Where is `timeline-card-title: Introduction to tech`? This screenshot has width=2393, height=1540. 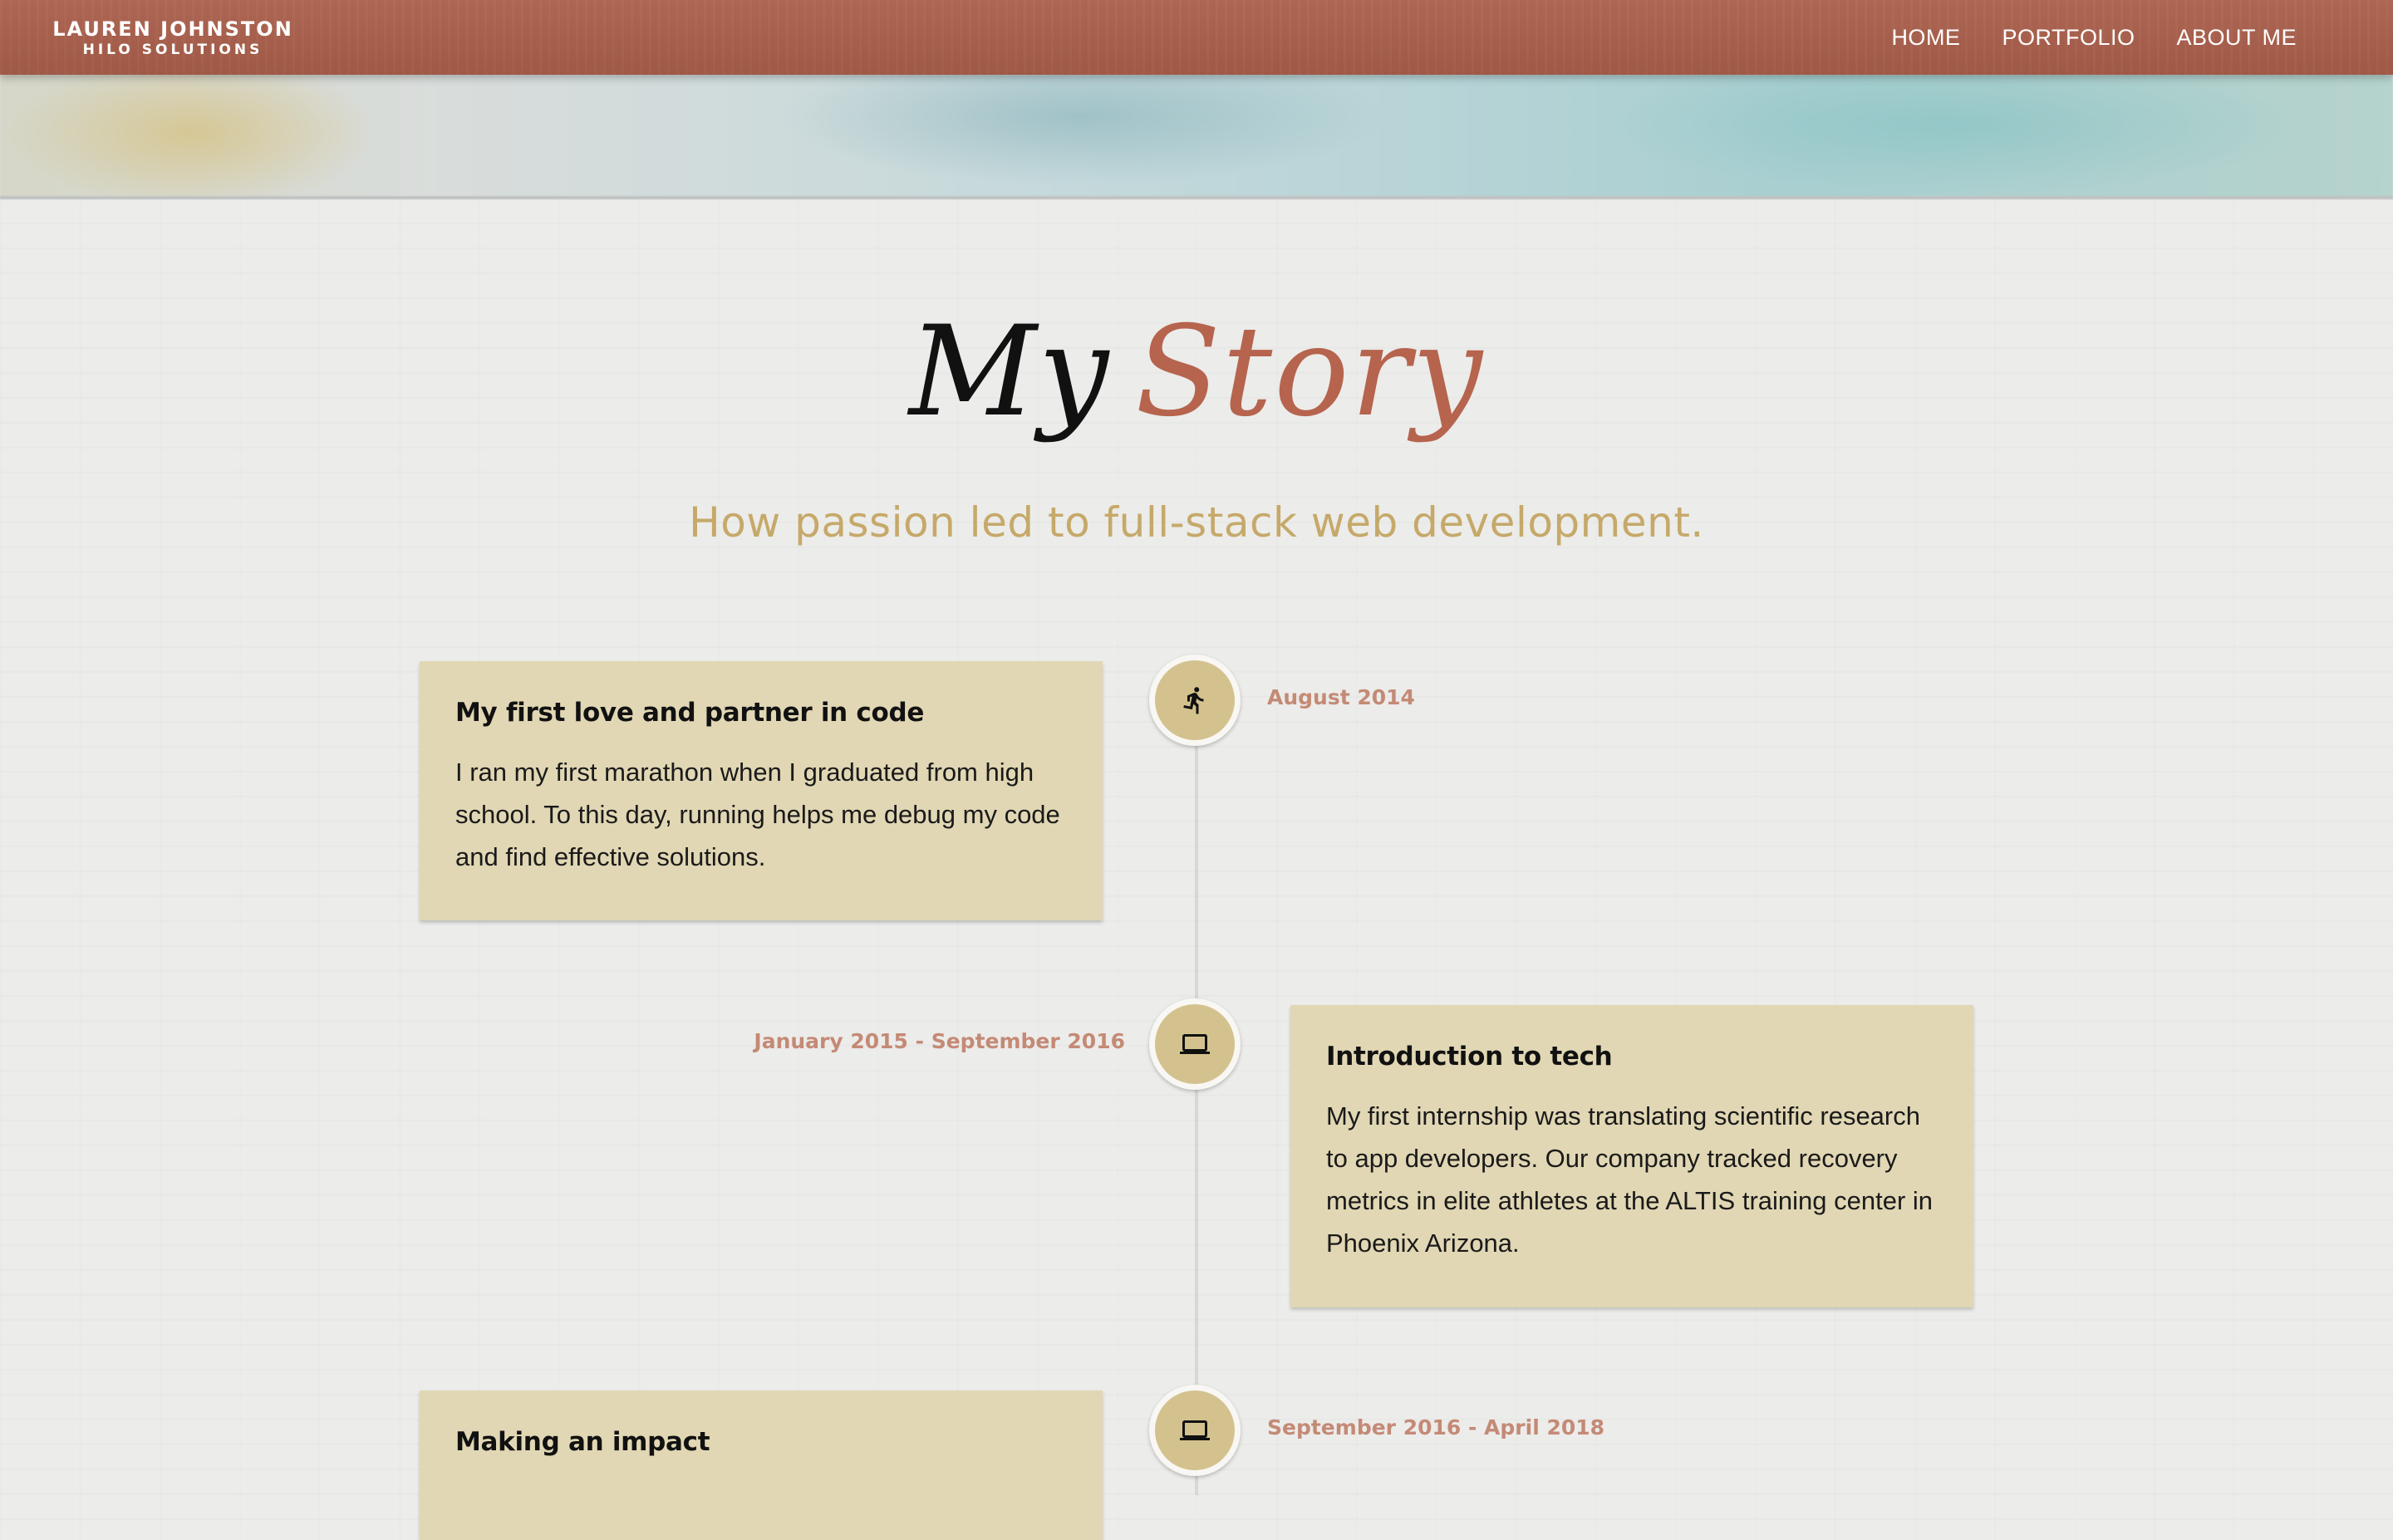
timeline-card-title: Introduction to tech is located at coordinates (1469, 1057).